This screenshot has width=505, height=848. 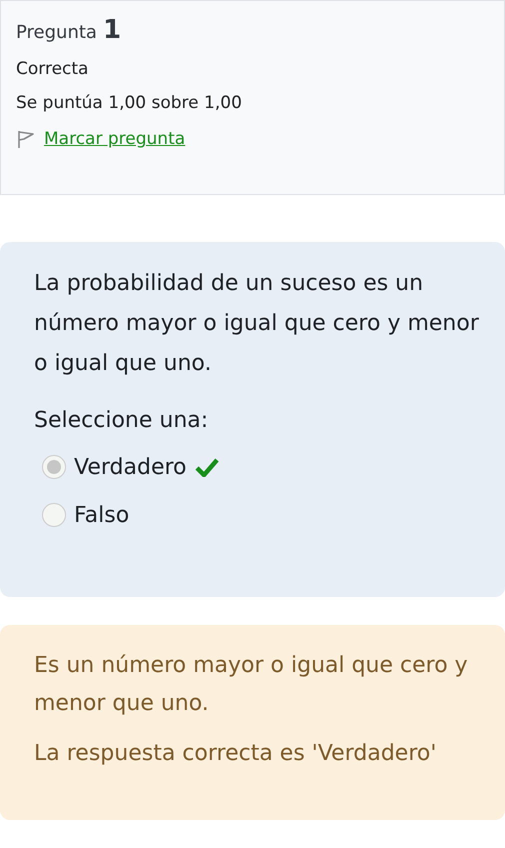 I want to click on question-label: Pregunta, so click(x=56, y=32).